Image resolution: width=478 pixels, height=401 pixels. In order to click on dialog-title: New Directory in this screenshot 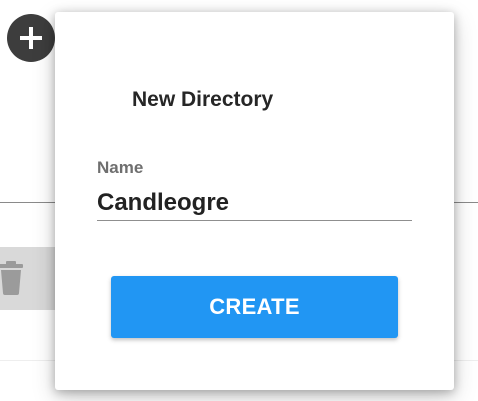, I will do `click(203, 99)`.